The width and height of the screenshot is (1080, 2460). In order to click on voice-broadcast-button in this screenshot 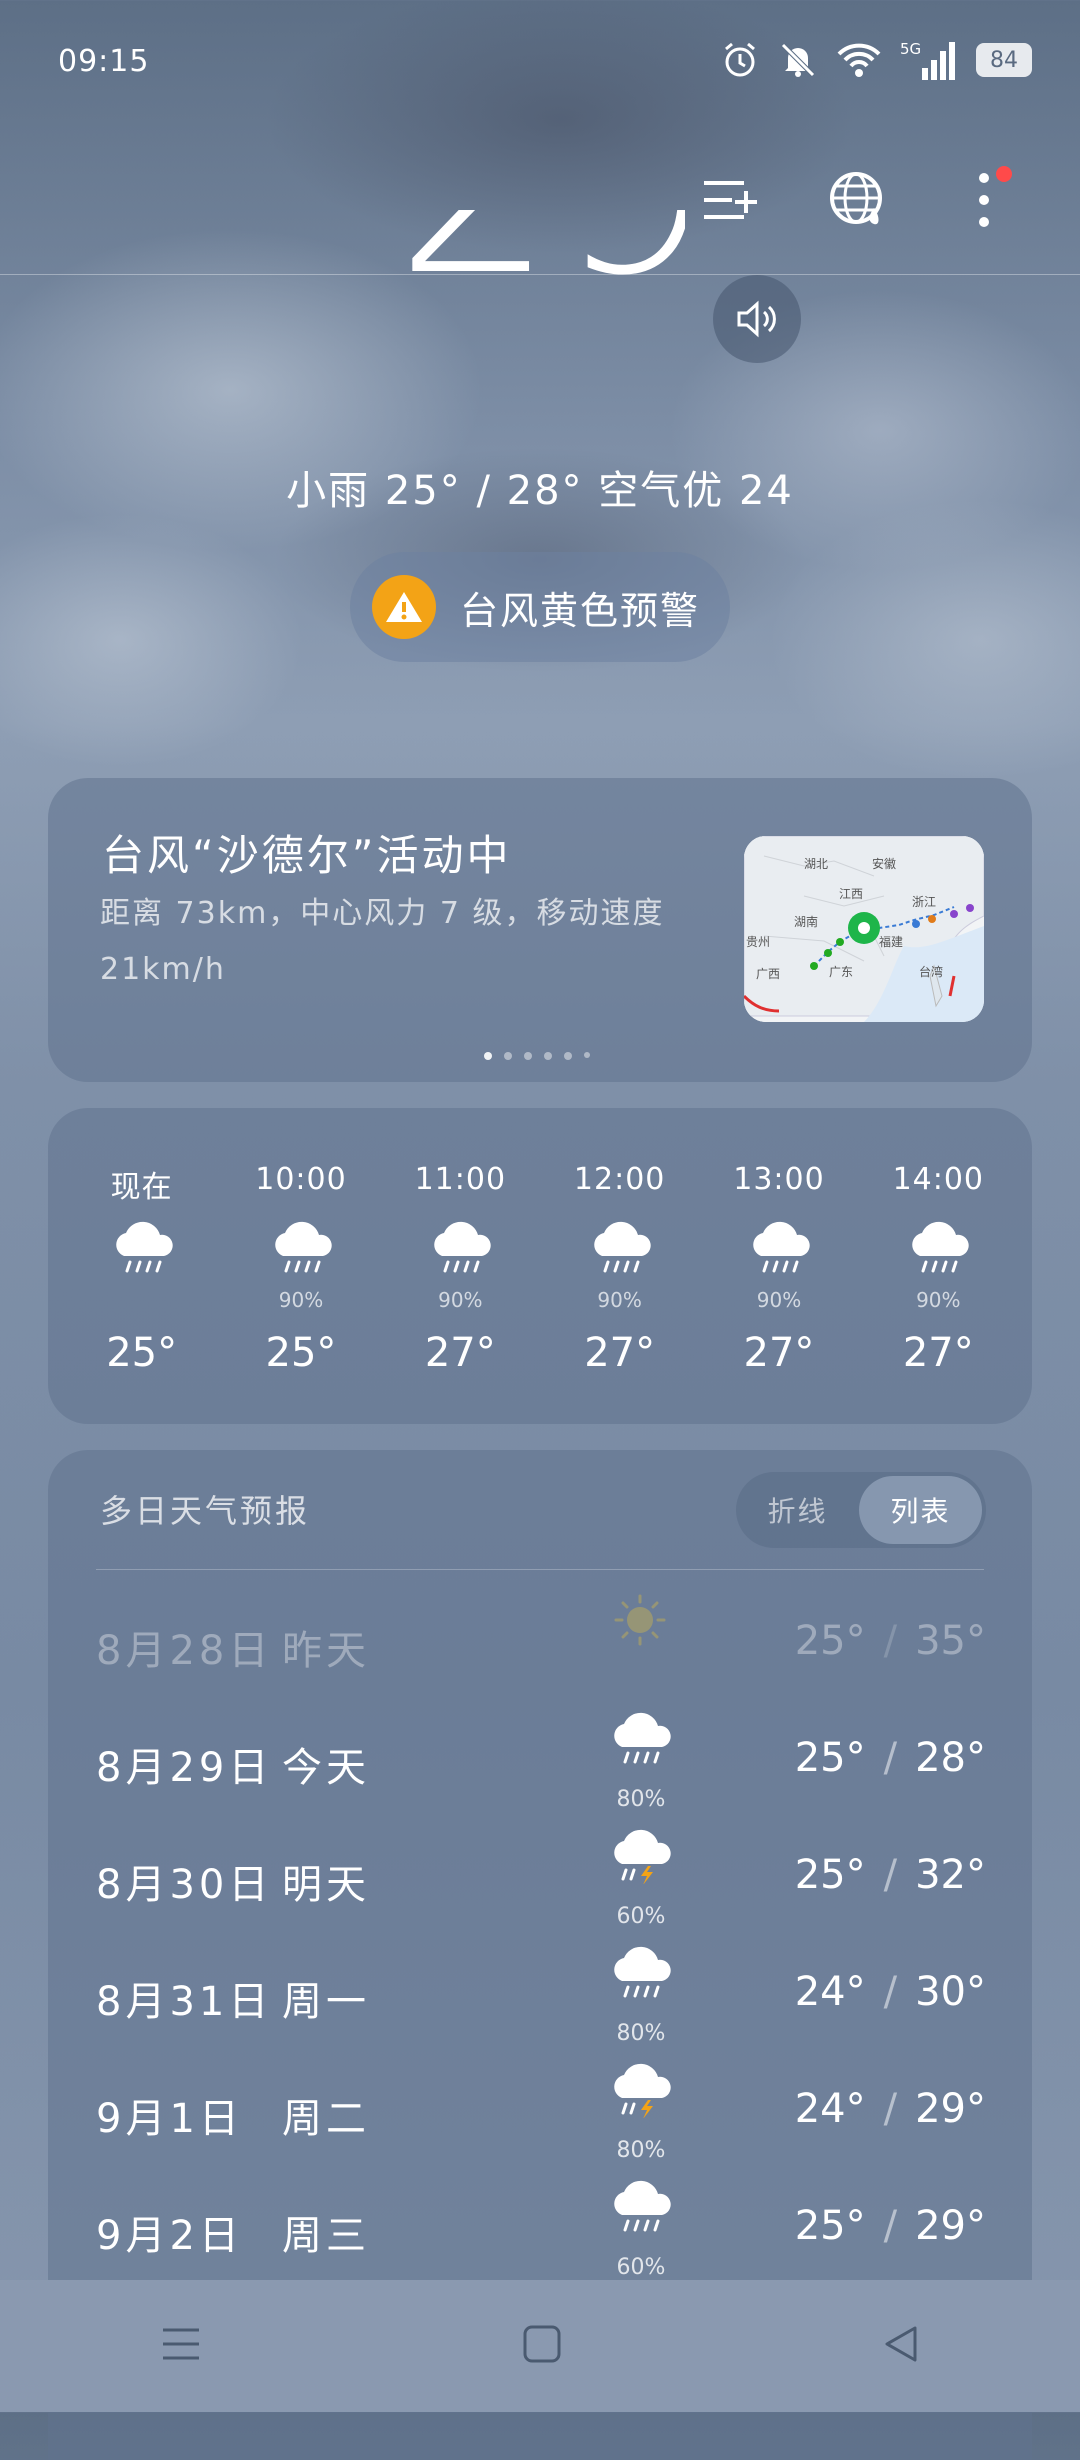, I will do `click(757, 319)`.